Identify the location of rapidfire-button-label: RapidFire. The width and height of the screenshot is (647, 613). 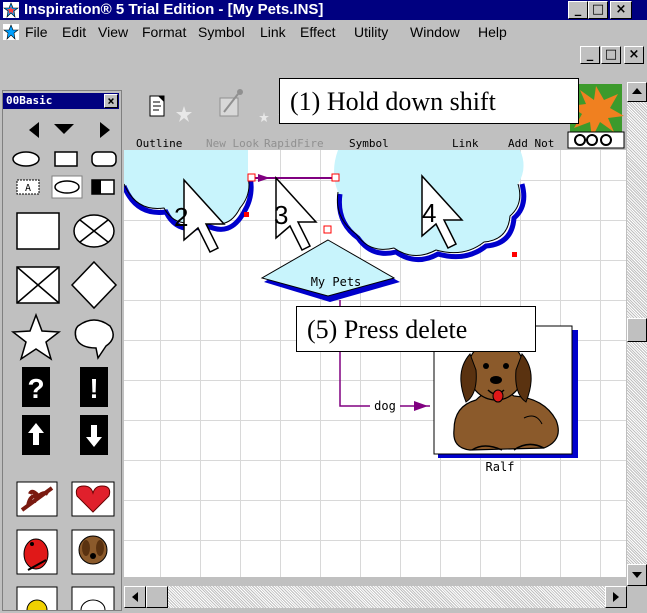
(294, 143).